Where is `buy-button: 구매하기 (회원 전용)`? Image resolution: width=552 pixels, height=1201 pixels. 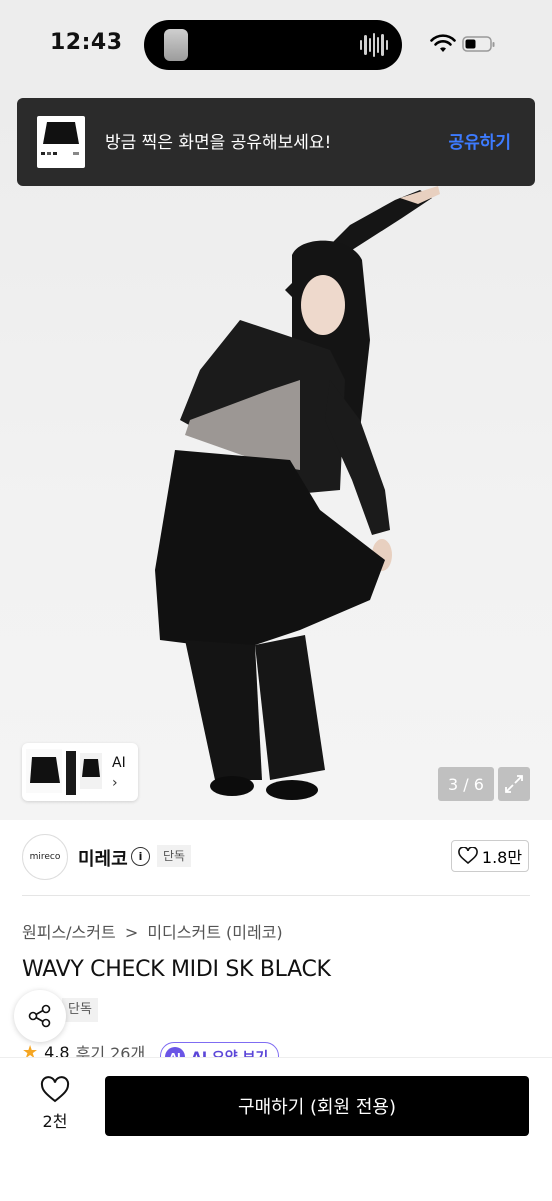
buy-button: 구매하기 (회원 전용) is located at coordinates (317, 1106).